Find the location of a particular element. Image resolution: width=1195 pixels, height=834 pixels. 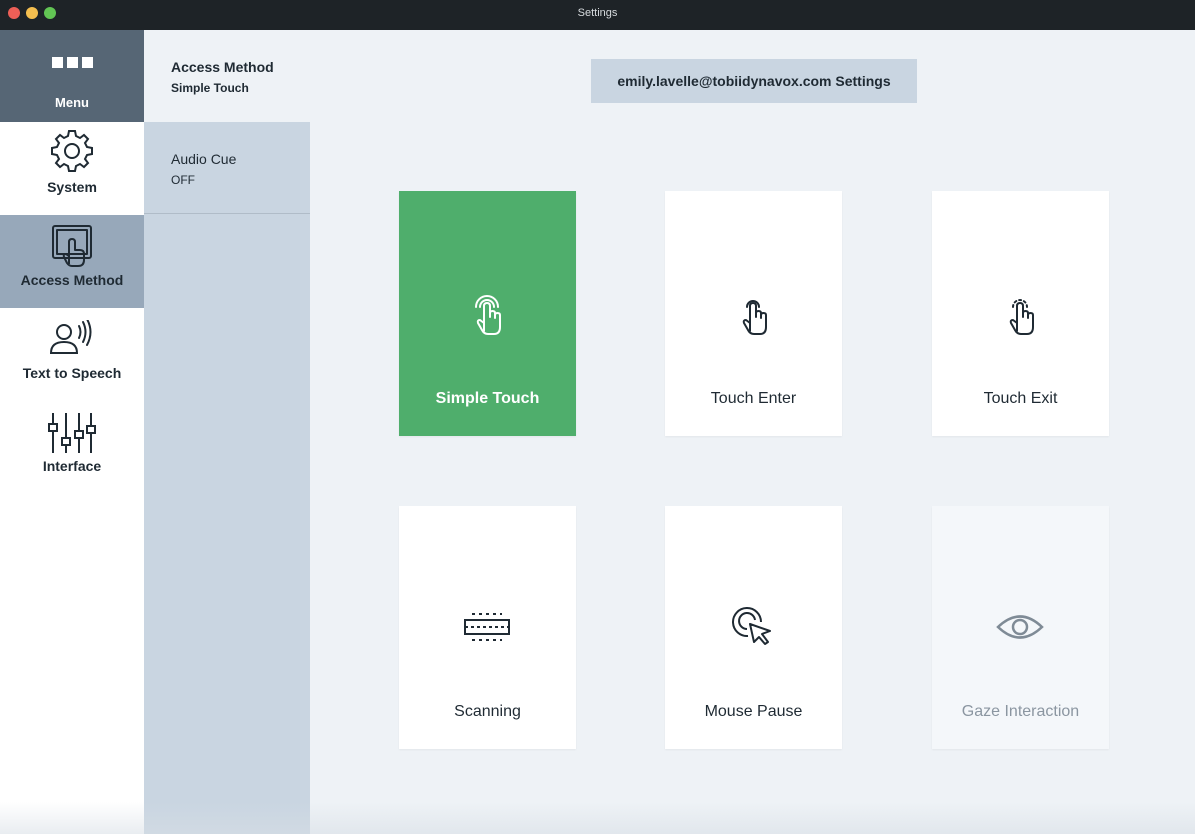

touch-enter-icon is located at coordinates (754, 317).